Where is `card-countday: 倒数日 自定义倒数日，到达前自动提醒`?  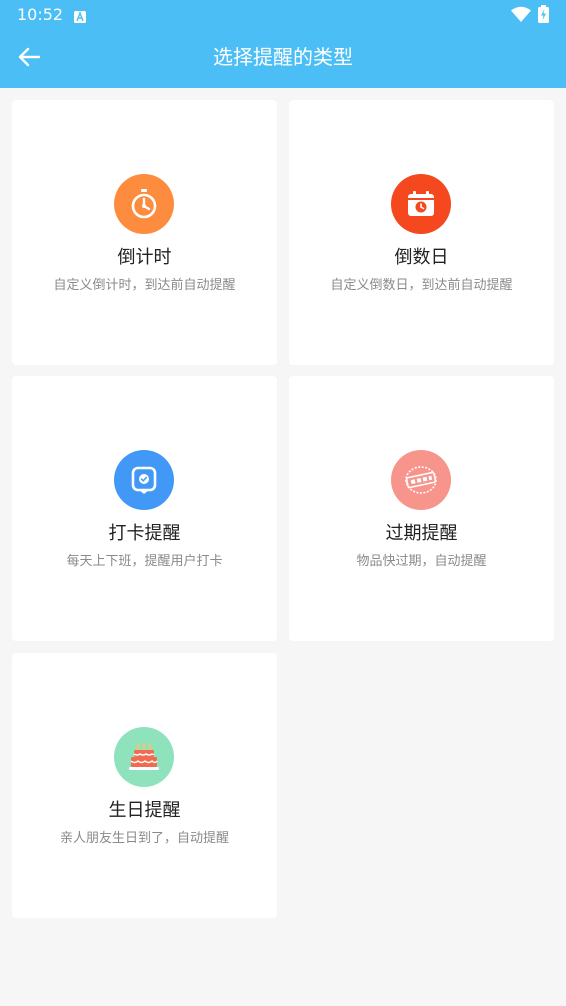
card-countday: 倒数日 自定义倒数日，到达前自动提醒 is located at coordinates (421, 232).